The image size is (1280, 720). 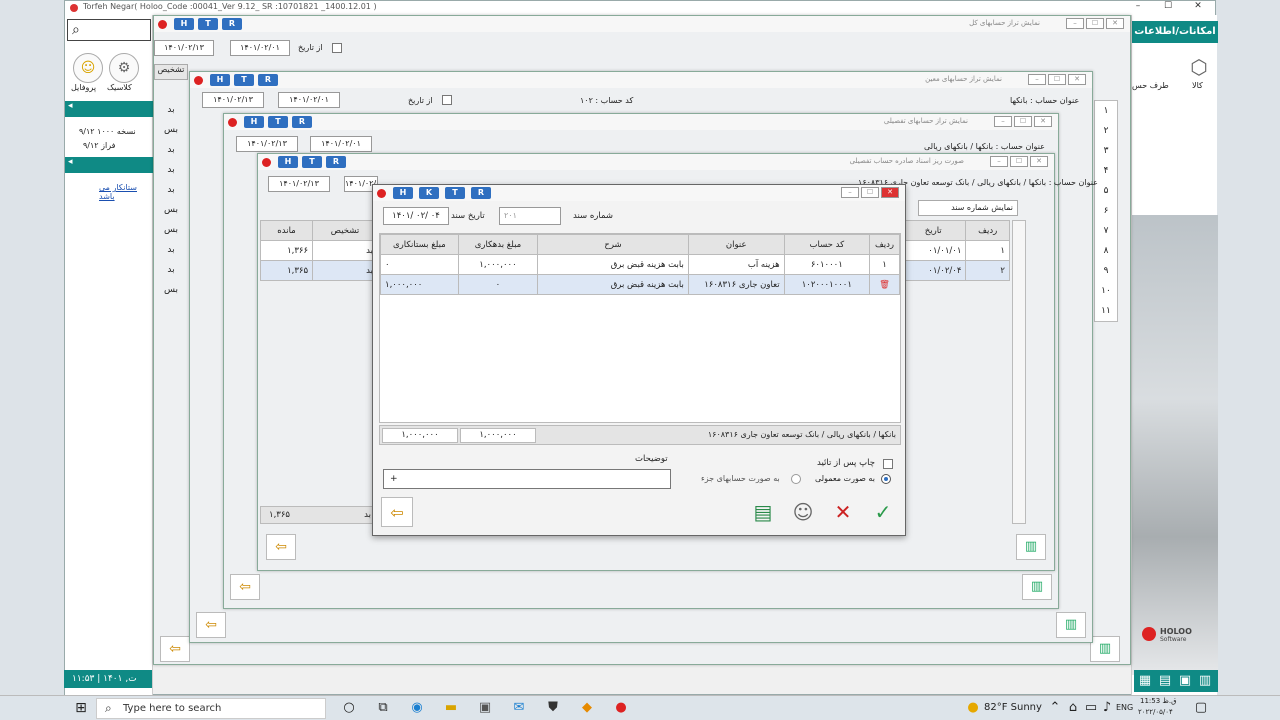 What do you see at coordinates (888, 464) in the screenshot?
I see `print-after-confirm-checkbox` at bounding box center [888, 464].